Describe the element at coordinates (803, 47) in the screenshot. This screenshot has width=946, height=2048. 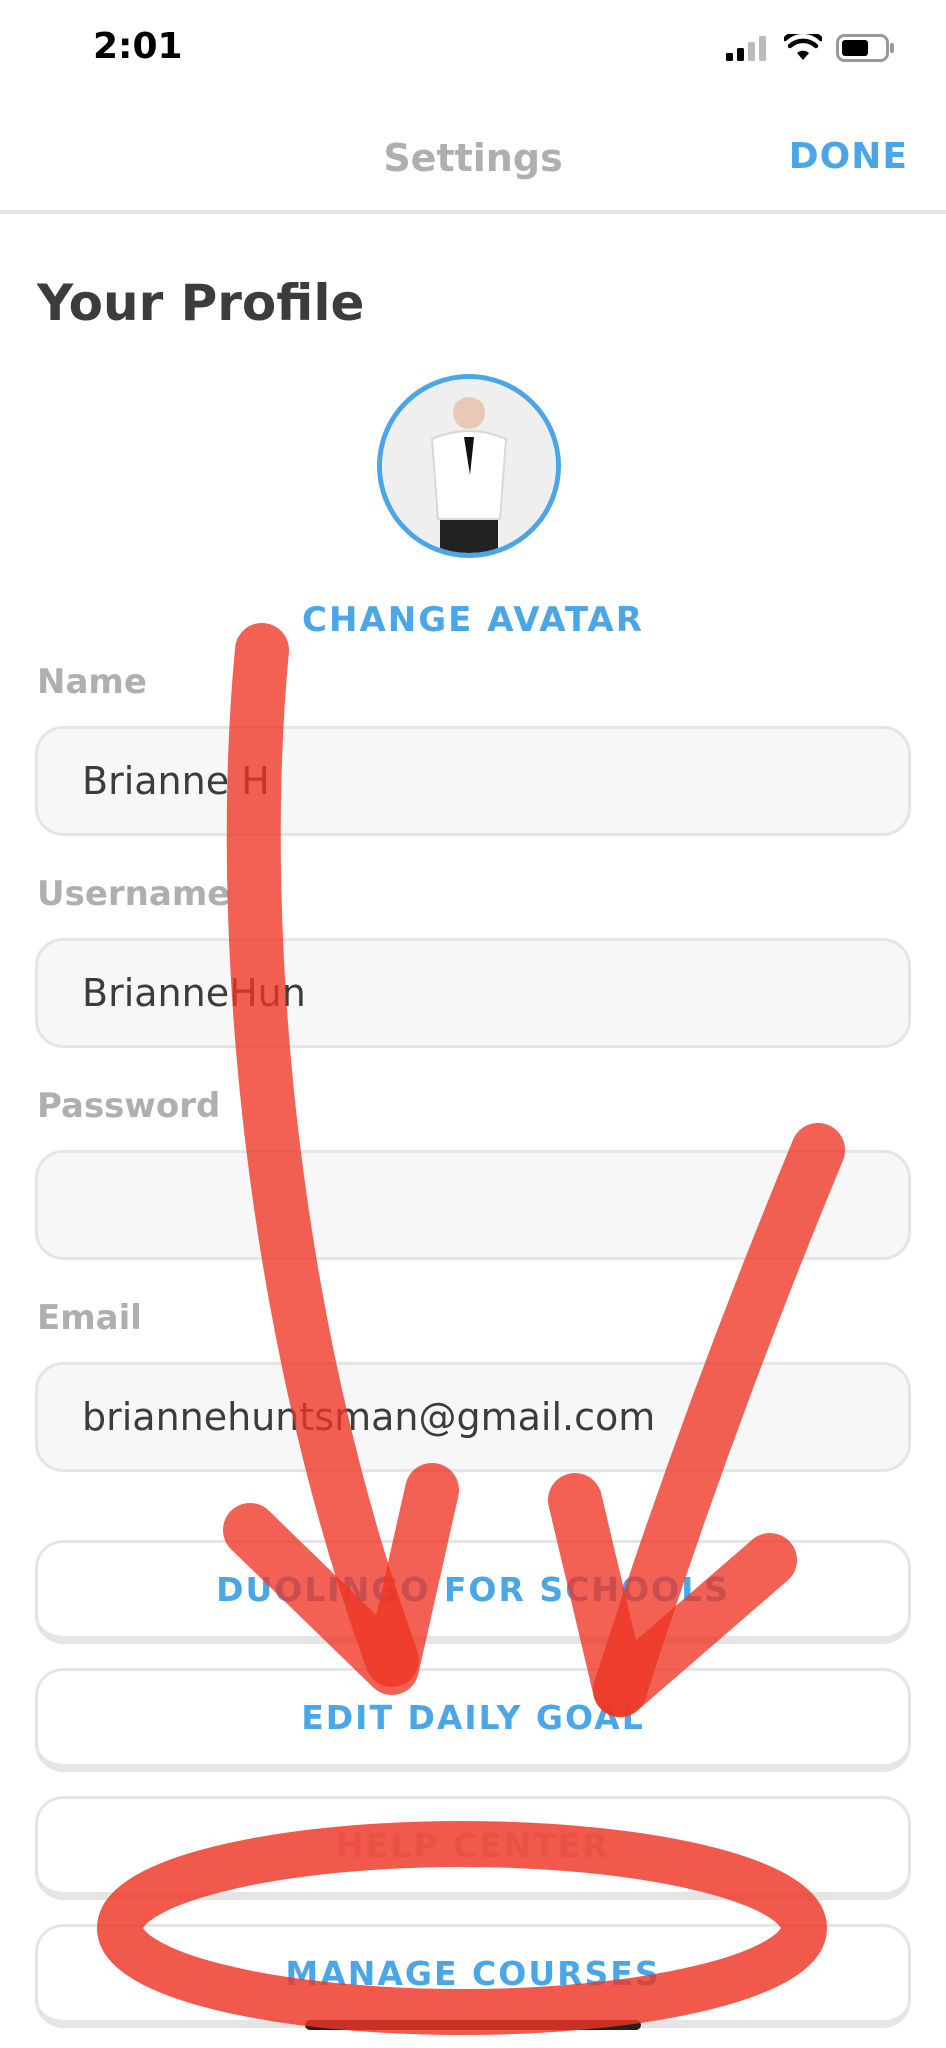
I see `wifi-icon` at that location.